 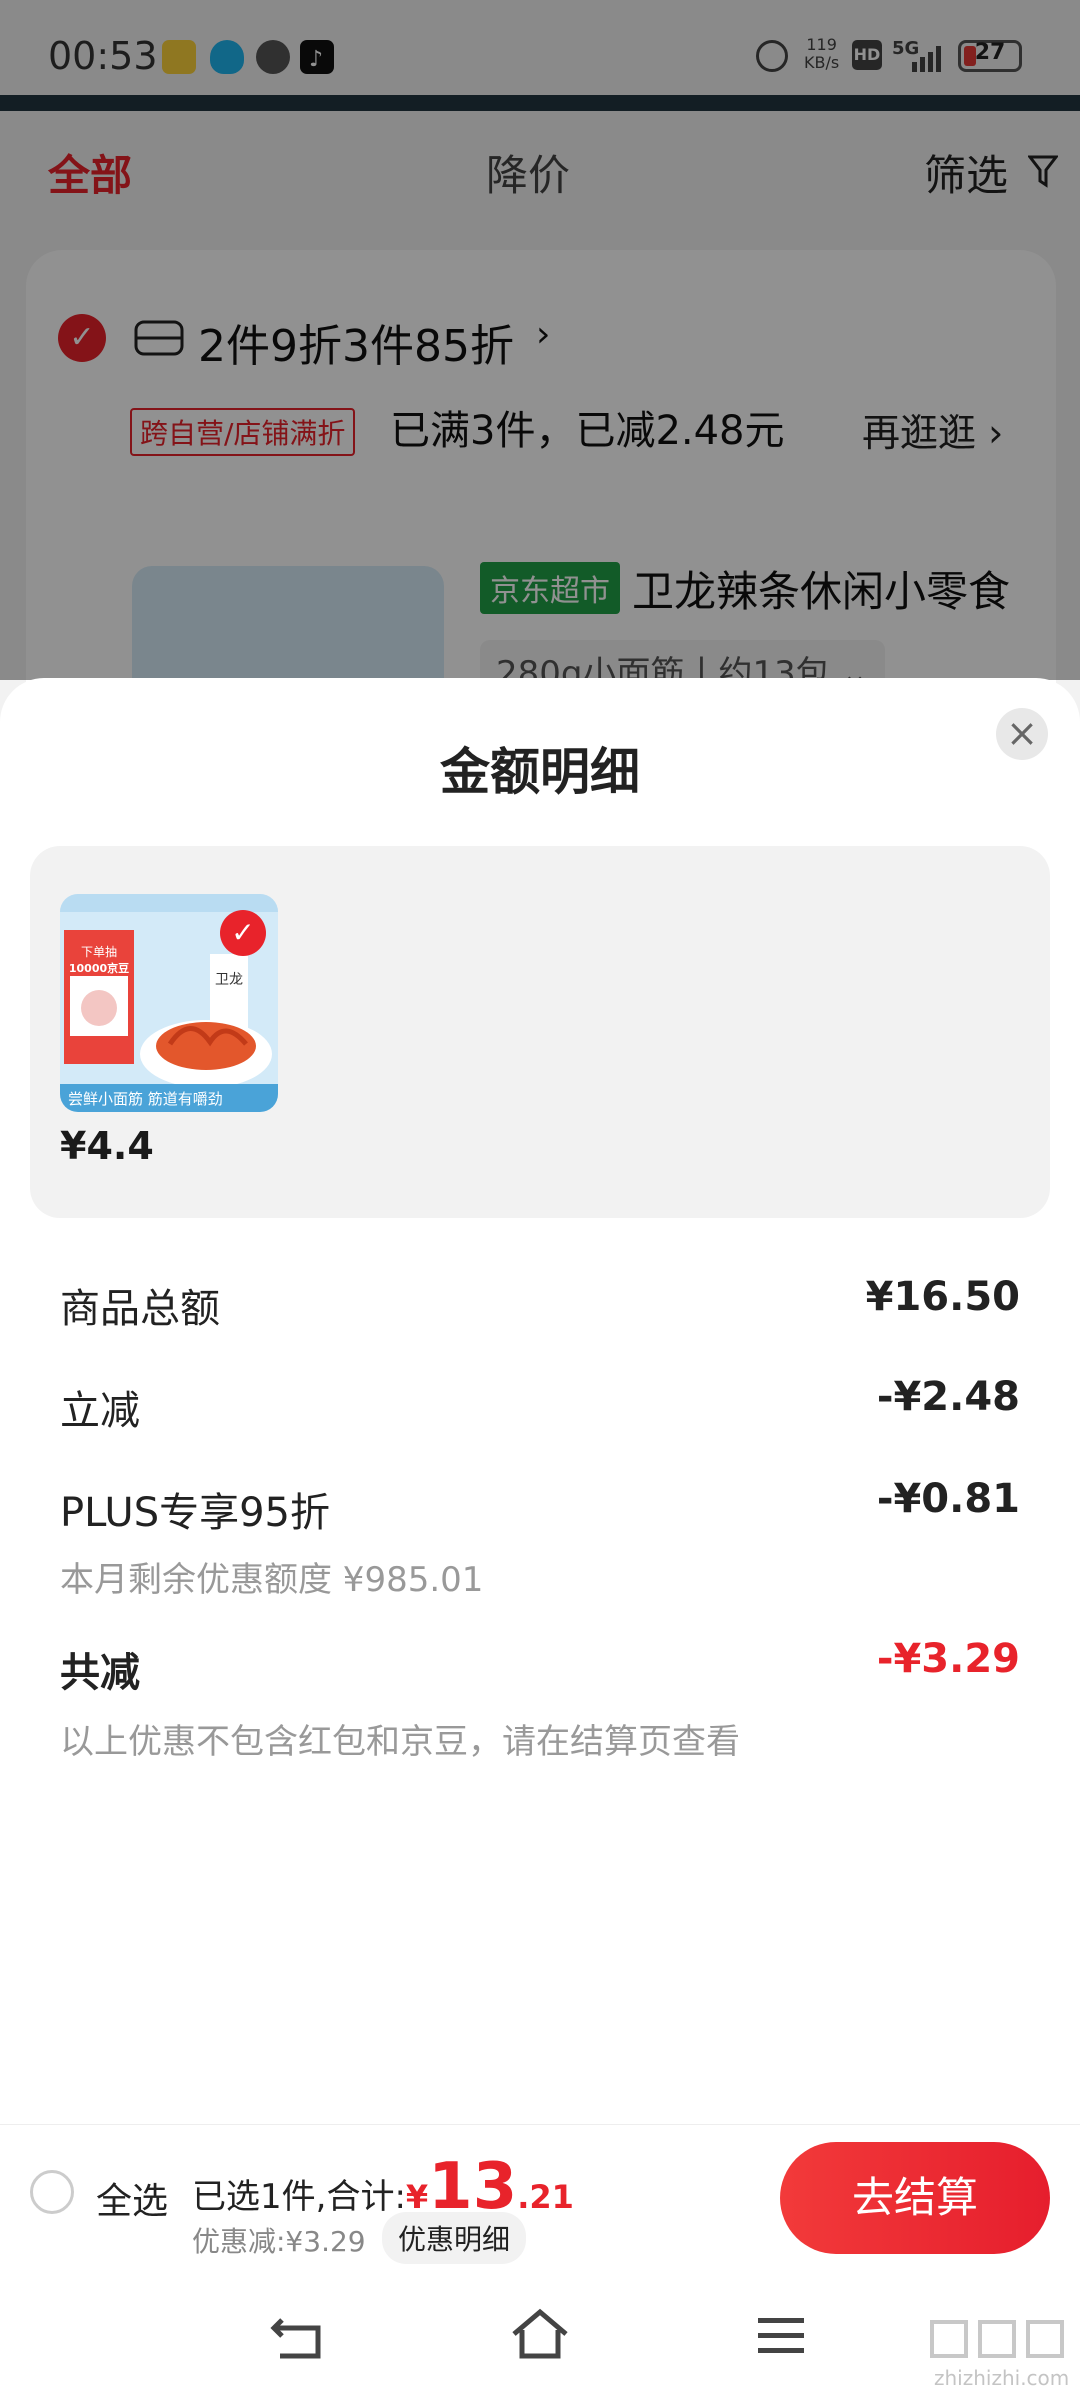 I want to click on total-currency: ¥, so click(x=417, y=2197).